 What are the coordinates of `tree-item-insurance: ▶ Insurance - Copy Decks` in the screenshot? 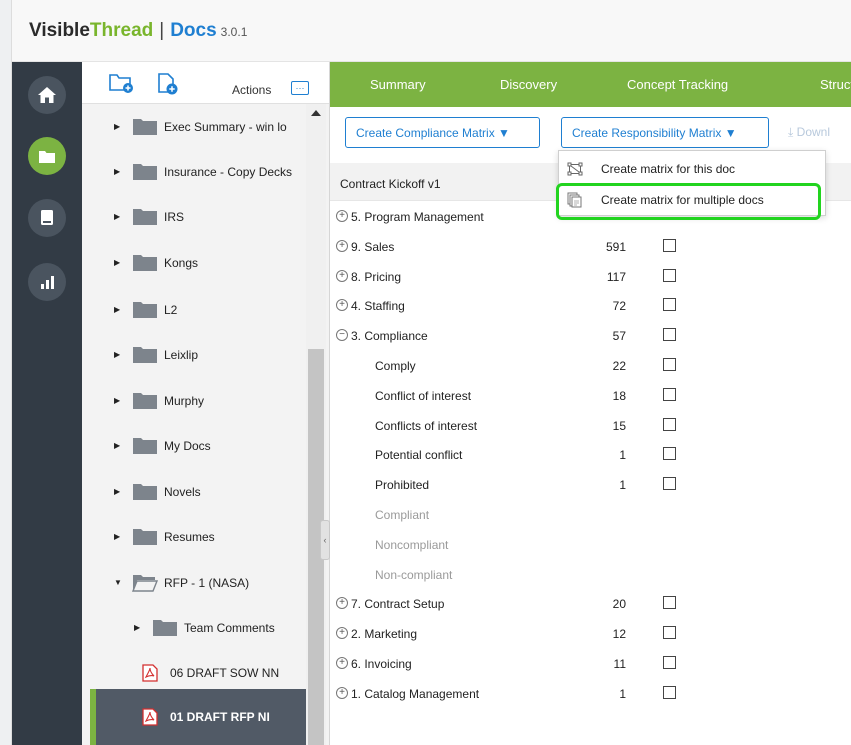 It's located at (198, 171).